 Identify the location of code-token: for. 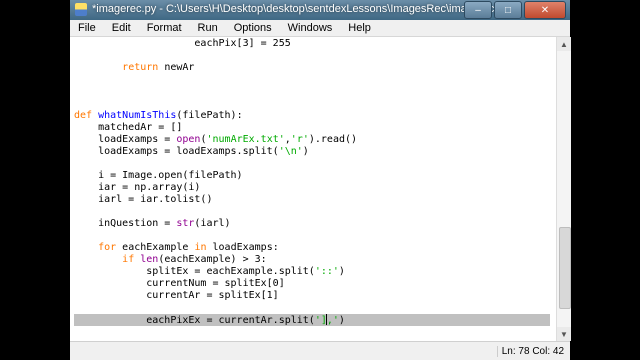
(107, 247).